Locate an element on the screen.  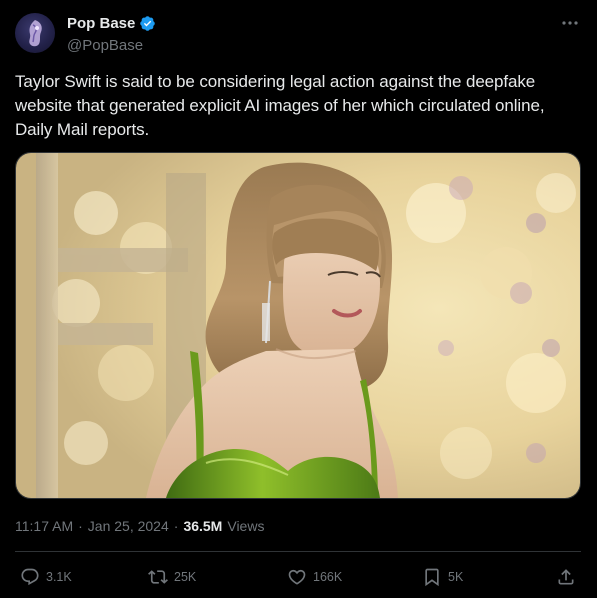
avatar is located at coordinates (35, 33).